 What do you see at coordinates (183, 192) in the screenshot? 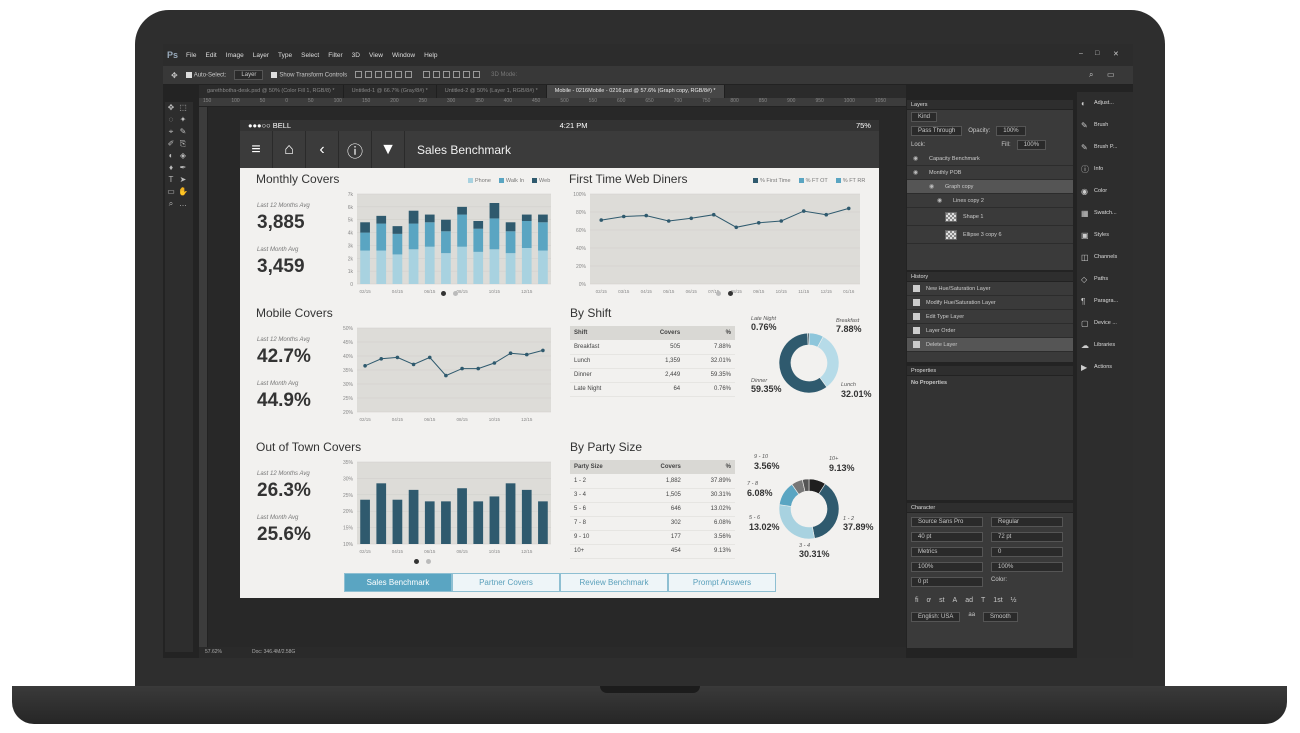
I see `tool-icon: ✋` at bounding box center [183, 192].